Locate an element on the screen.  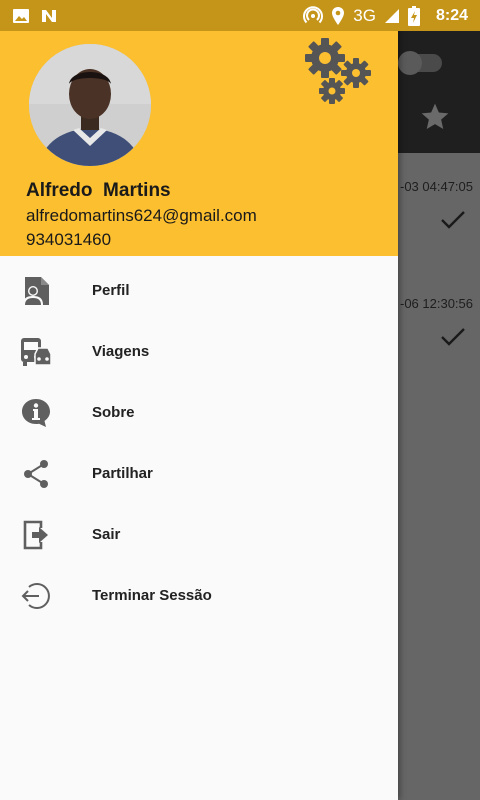
user-name: Alfredo Martins is located at coordinates (98, 190).